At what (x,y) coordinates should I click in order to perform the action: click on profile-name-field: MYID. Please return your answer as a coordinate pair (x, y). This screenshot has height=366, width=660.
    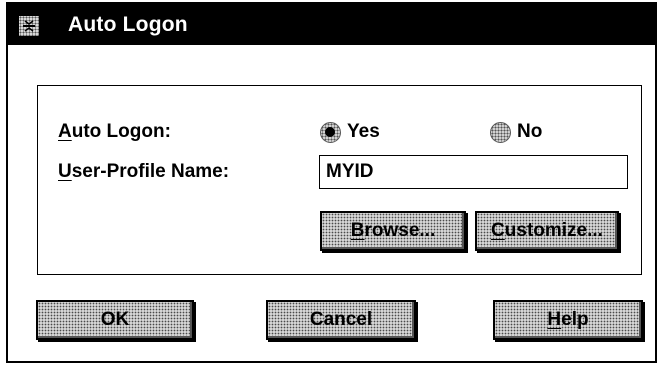
    Looking at the image, I should click on (473, 172).